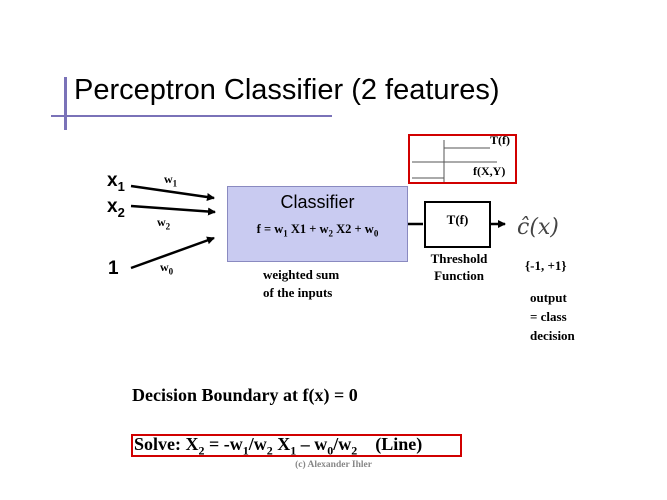  Describe the element at coordinates (278, 446) in the screenshot. I see `solve-equation: Solve: X2 = -w1/w2 X1 – w0/w2 (Line)` at that location.